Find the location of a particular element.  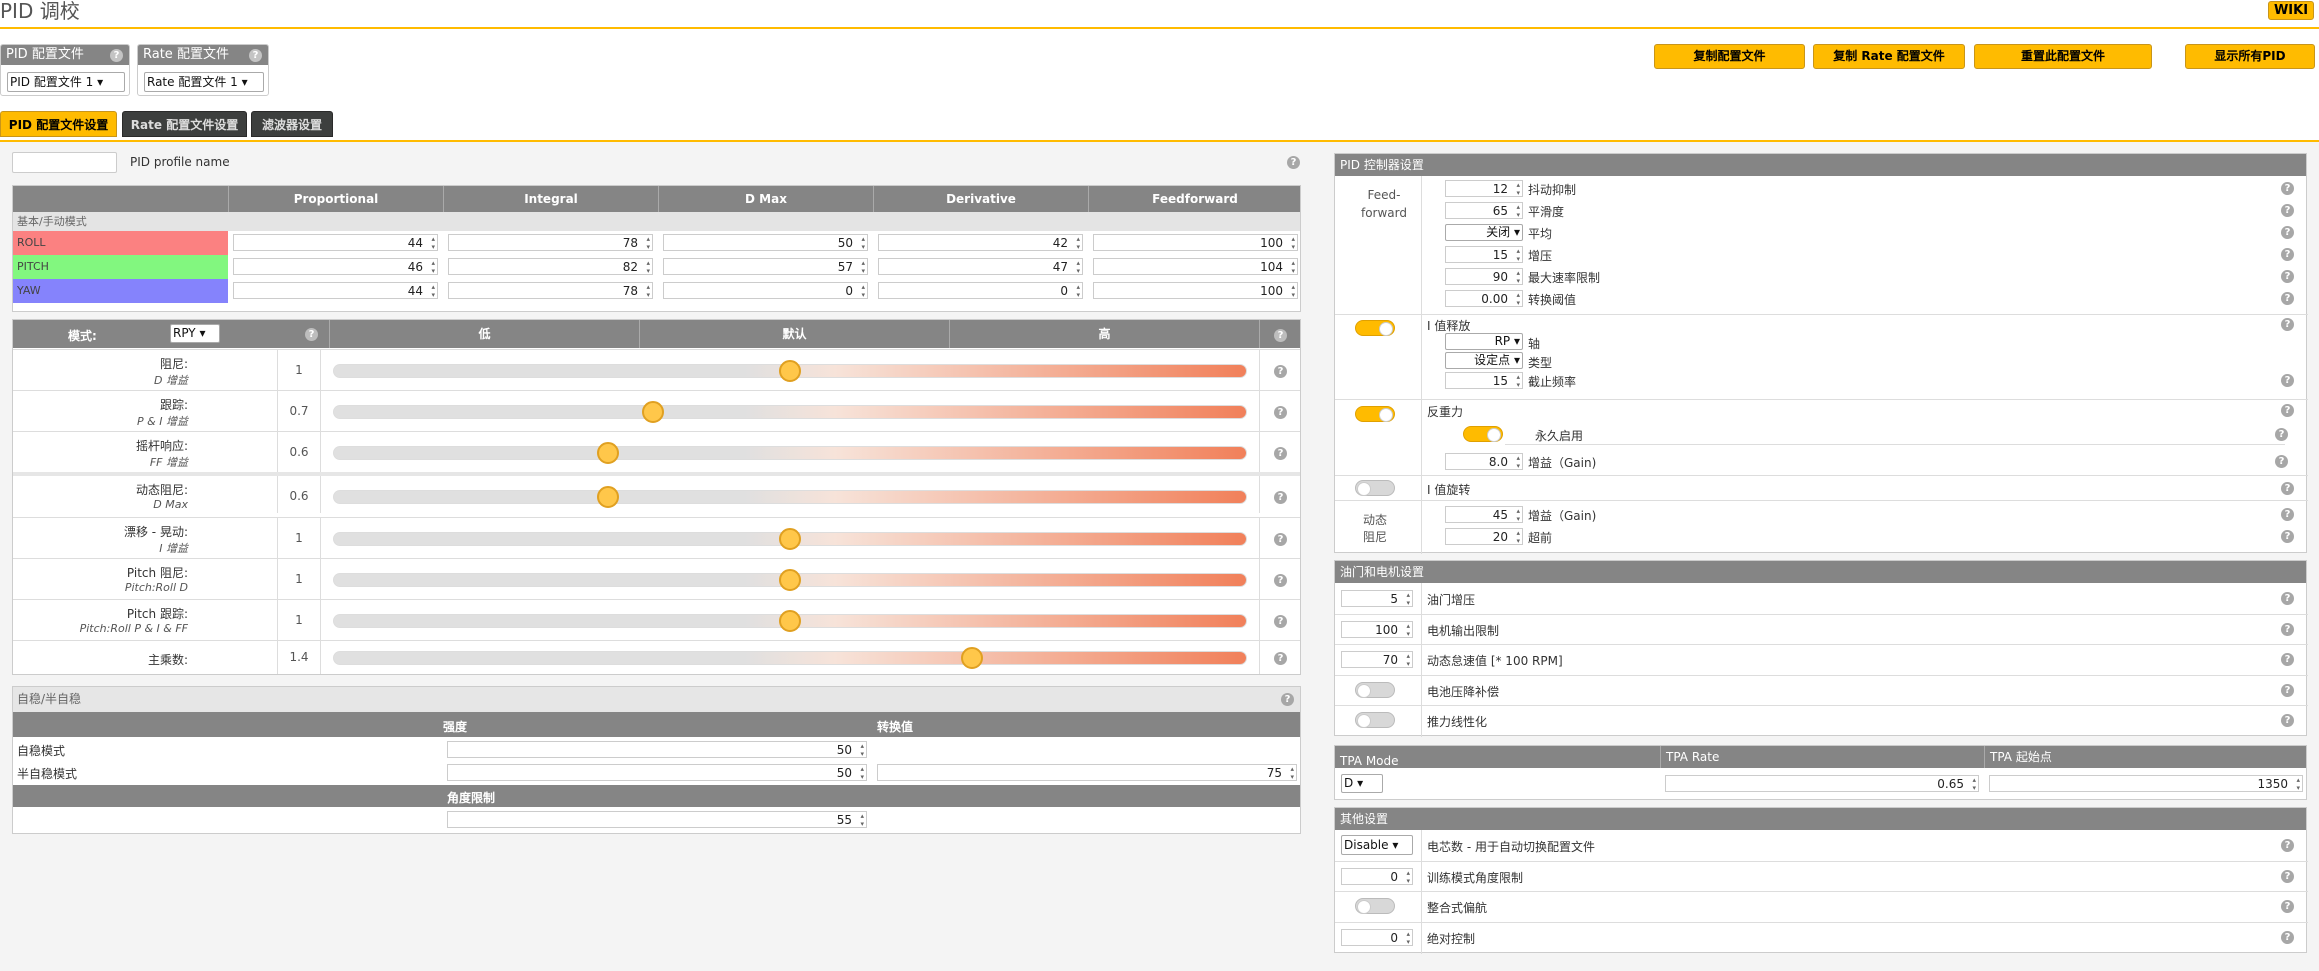

tab-filter: 滤波器设置 is located at coordinates (292, 124).